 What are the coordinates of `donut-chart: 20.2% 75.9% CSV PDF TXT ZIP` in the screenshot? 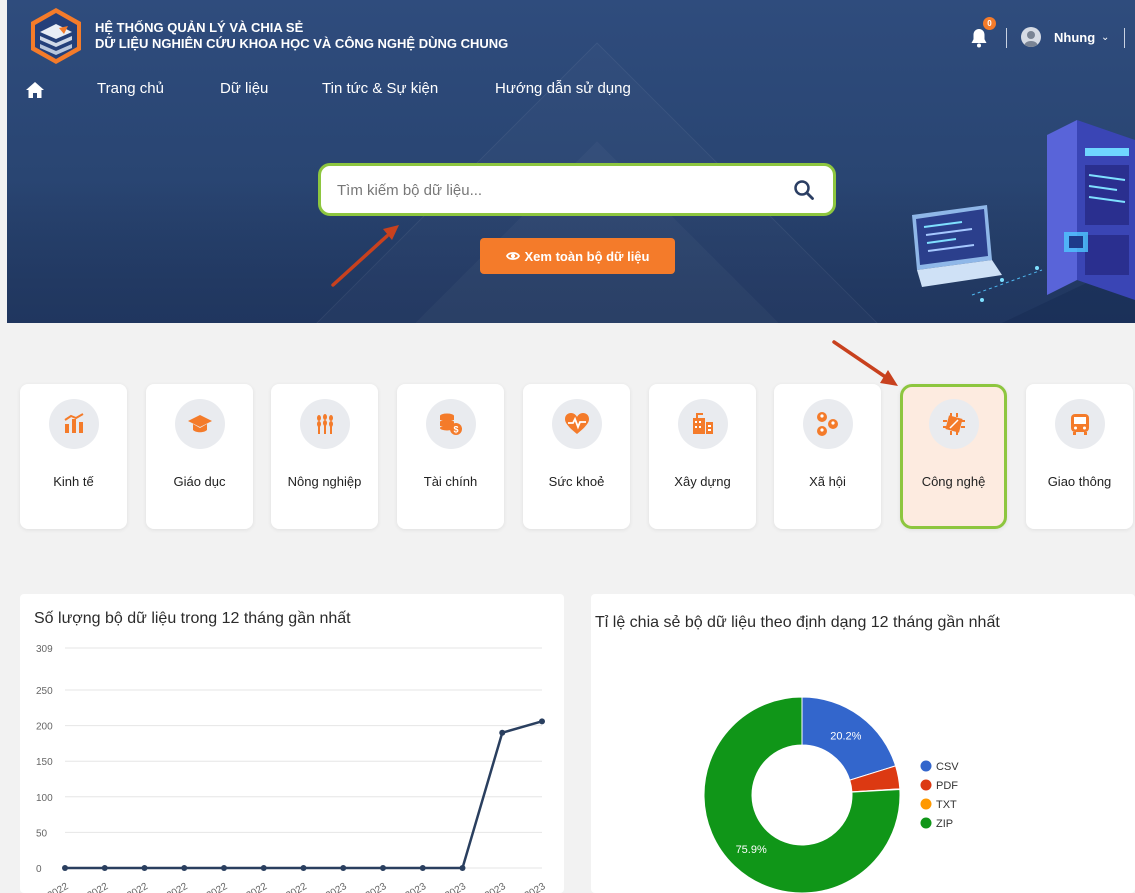 It's located at (831, 794).